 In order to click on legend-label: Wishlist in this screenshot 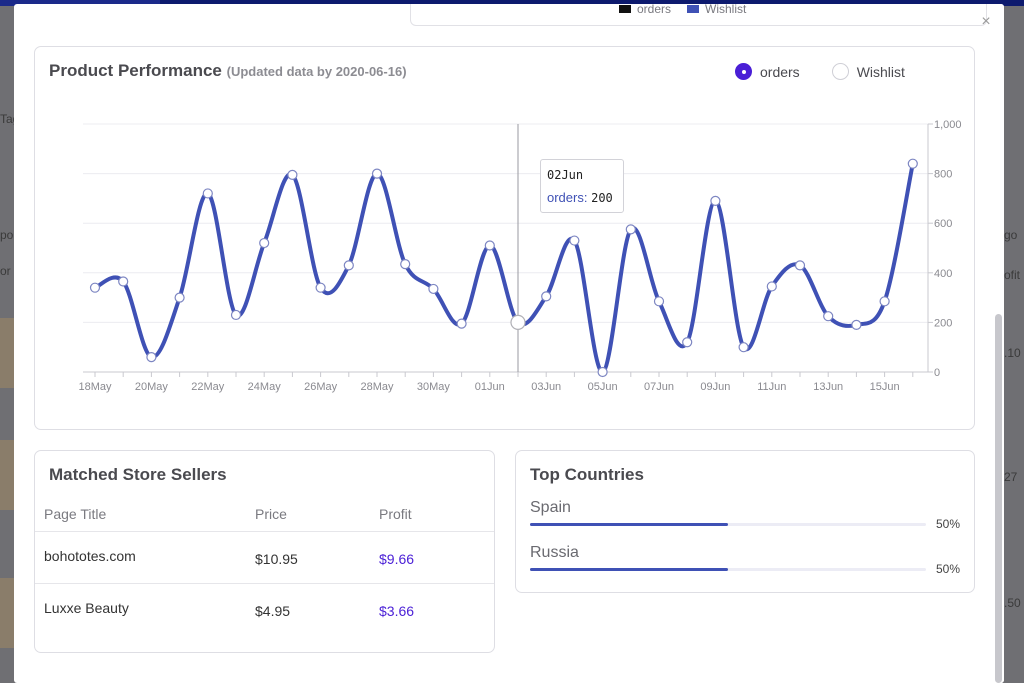, I will do `click(726, 10)`.